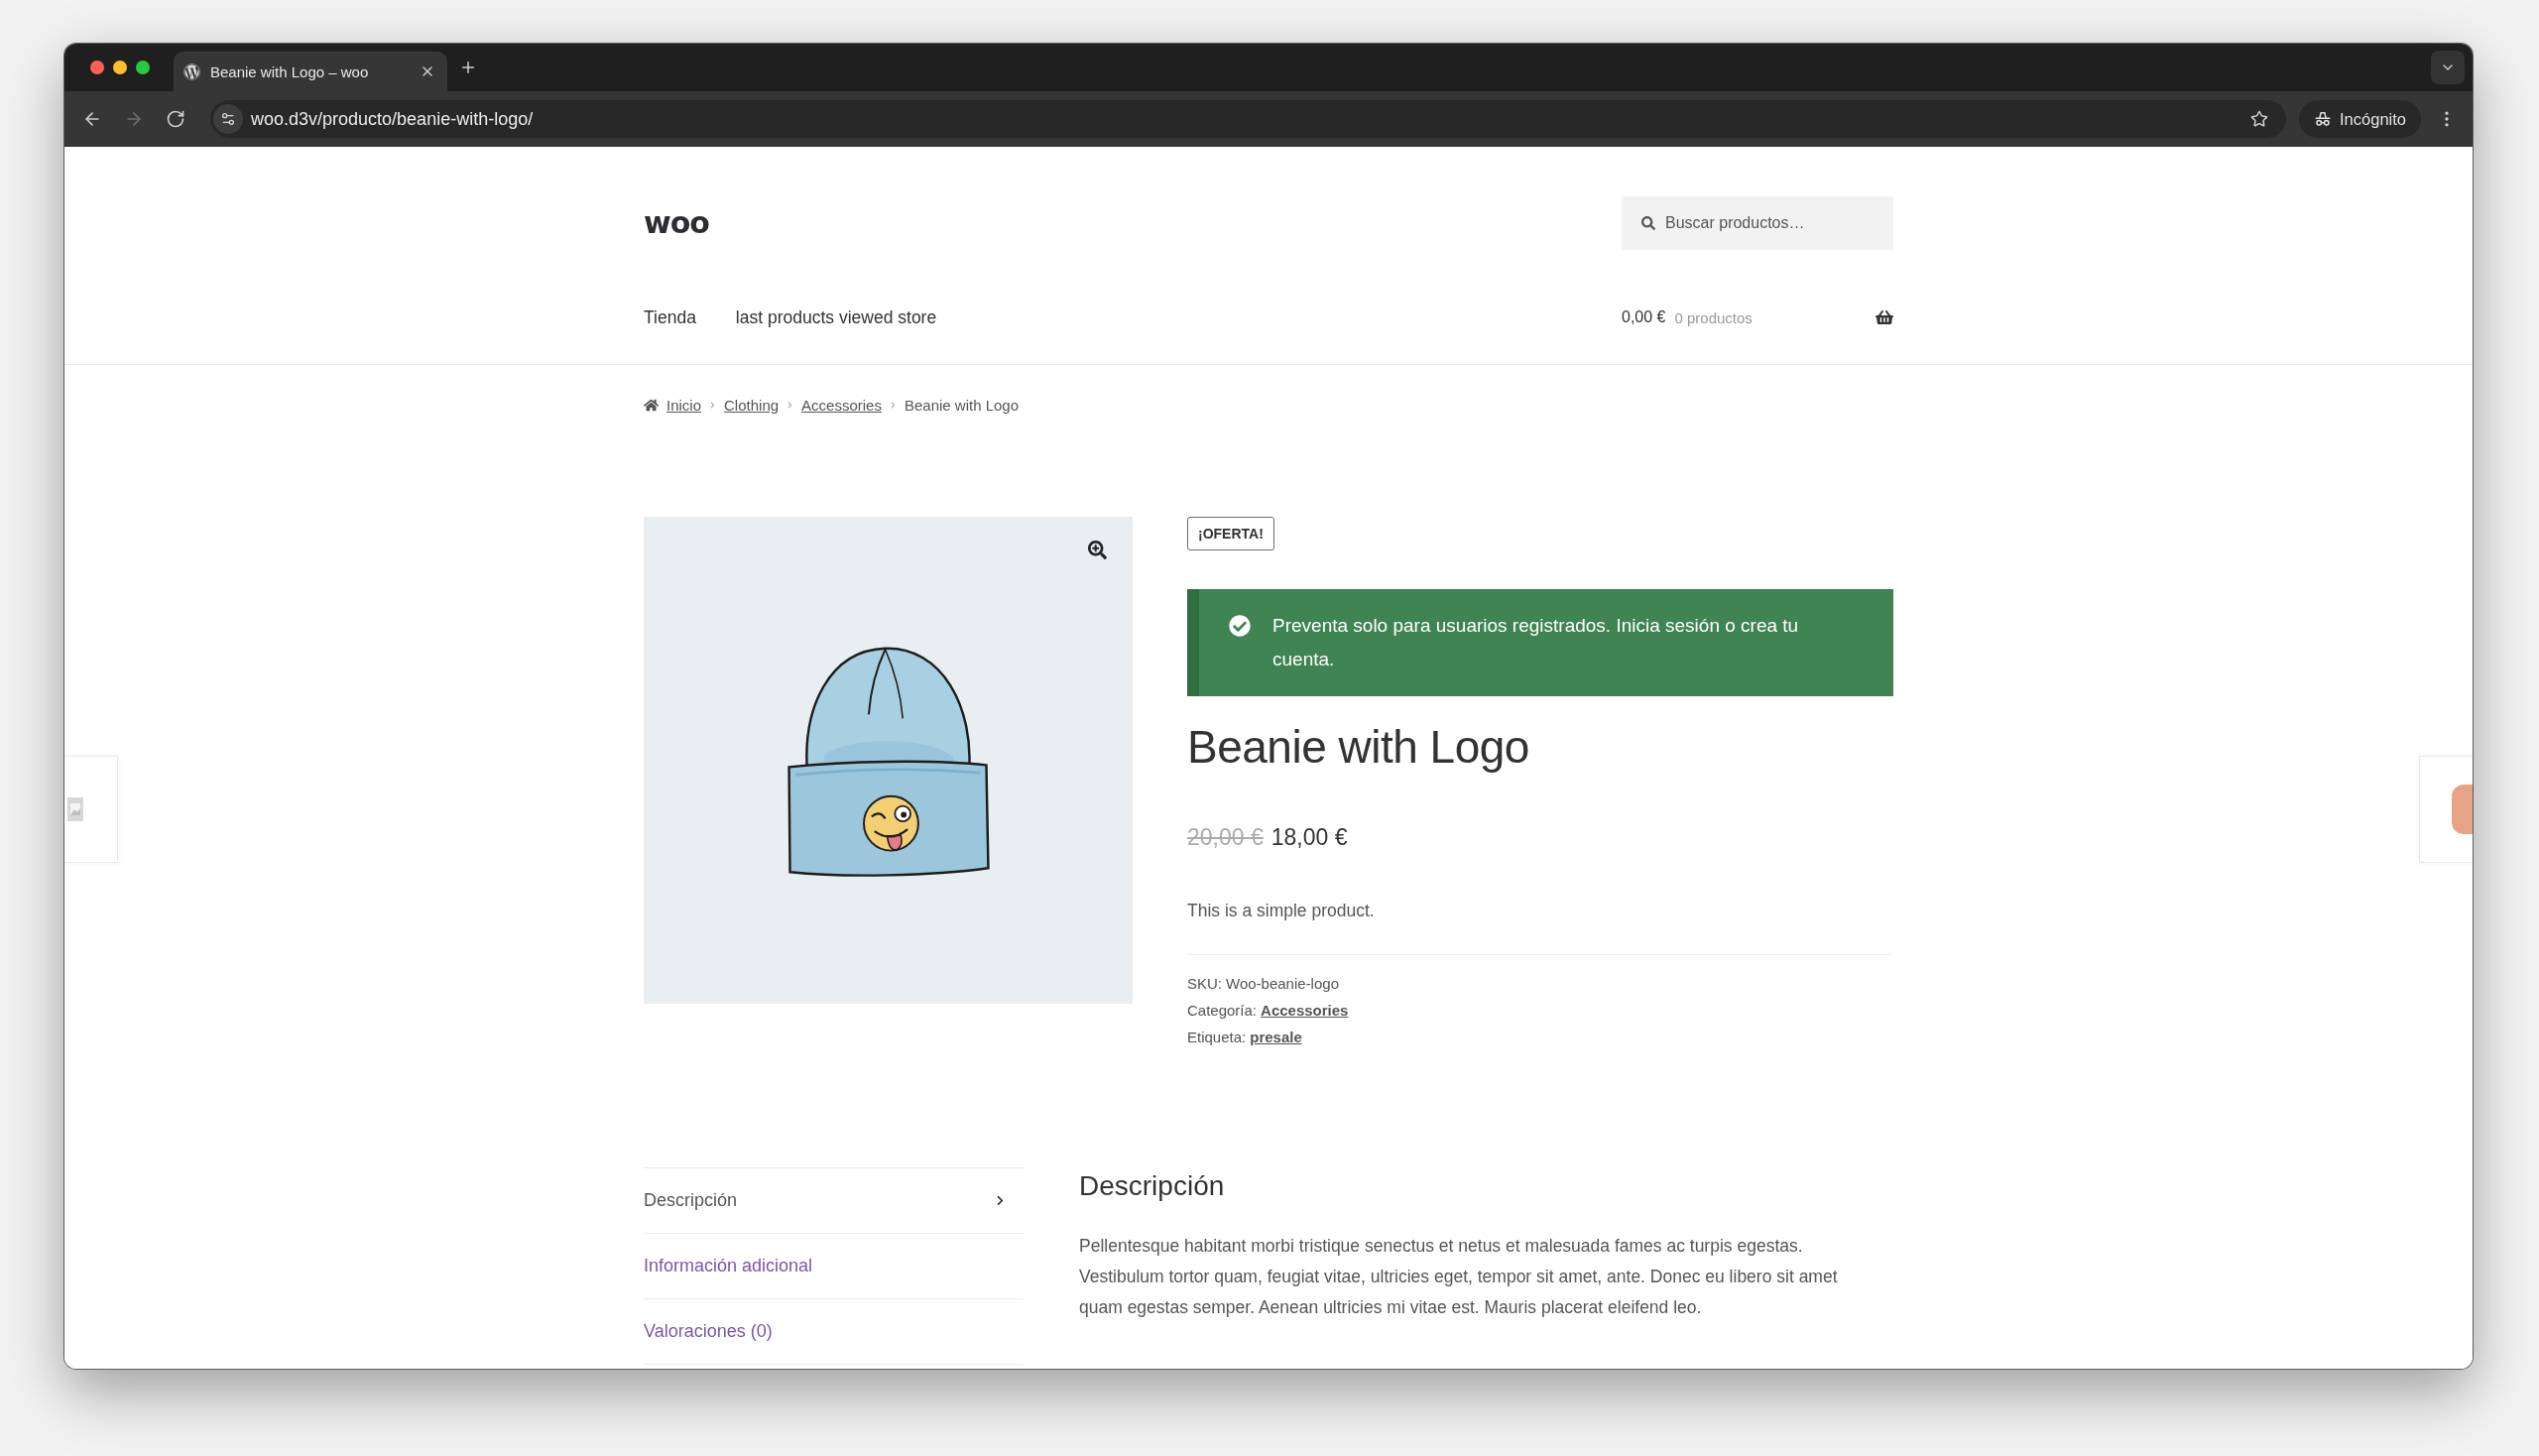 Image resolution: width=2539 pixels, height=1456 pixels. I want to click on new-tab-icon, so click(468, 67).